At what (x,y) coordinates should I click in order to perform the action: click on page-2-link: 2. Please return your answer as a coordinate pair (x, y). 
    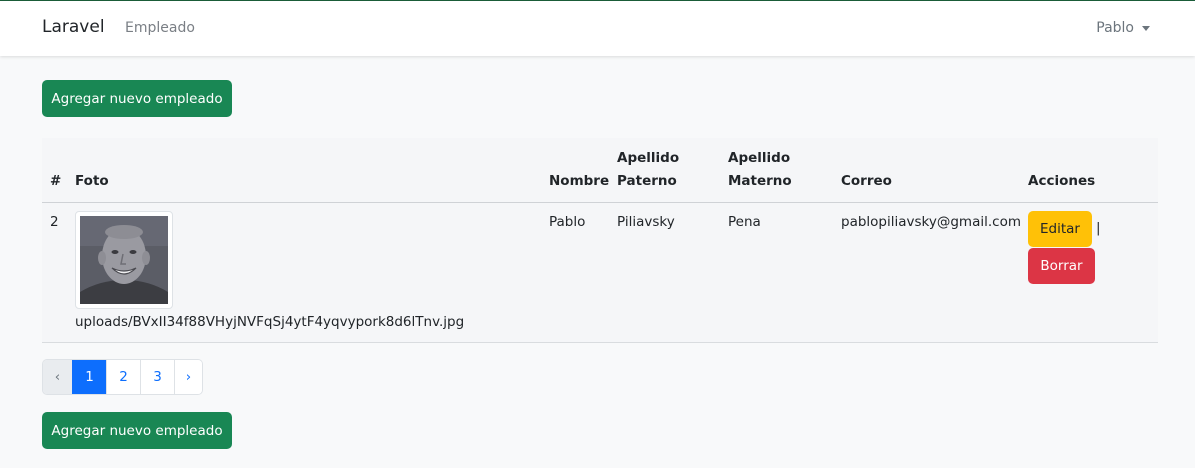
    Looking at the image, I should click on (123, 377).